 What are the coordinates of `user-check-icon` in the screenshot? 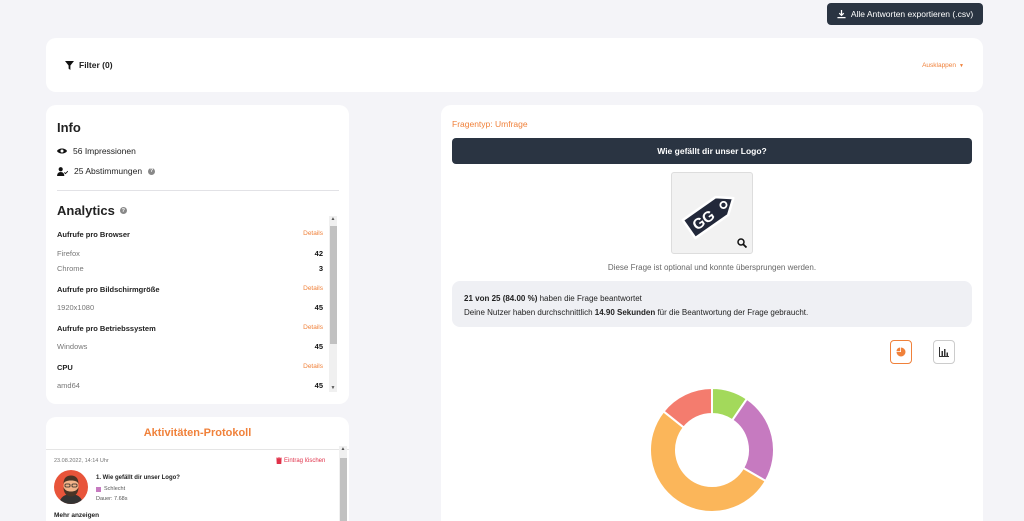 It's located at (62, 171).